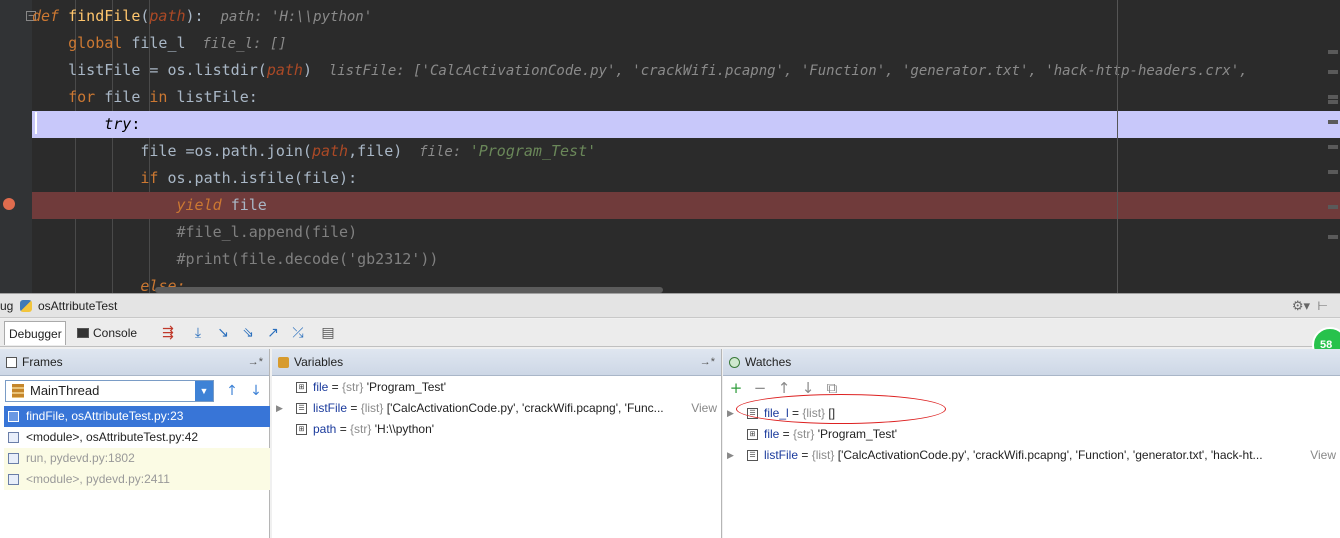  What do you see at coordinates (498, 387) in the screenshot?
I see `variable-item: ⊞ file = {str} 'Program_Test'` at bounding box center [498, 387].